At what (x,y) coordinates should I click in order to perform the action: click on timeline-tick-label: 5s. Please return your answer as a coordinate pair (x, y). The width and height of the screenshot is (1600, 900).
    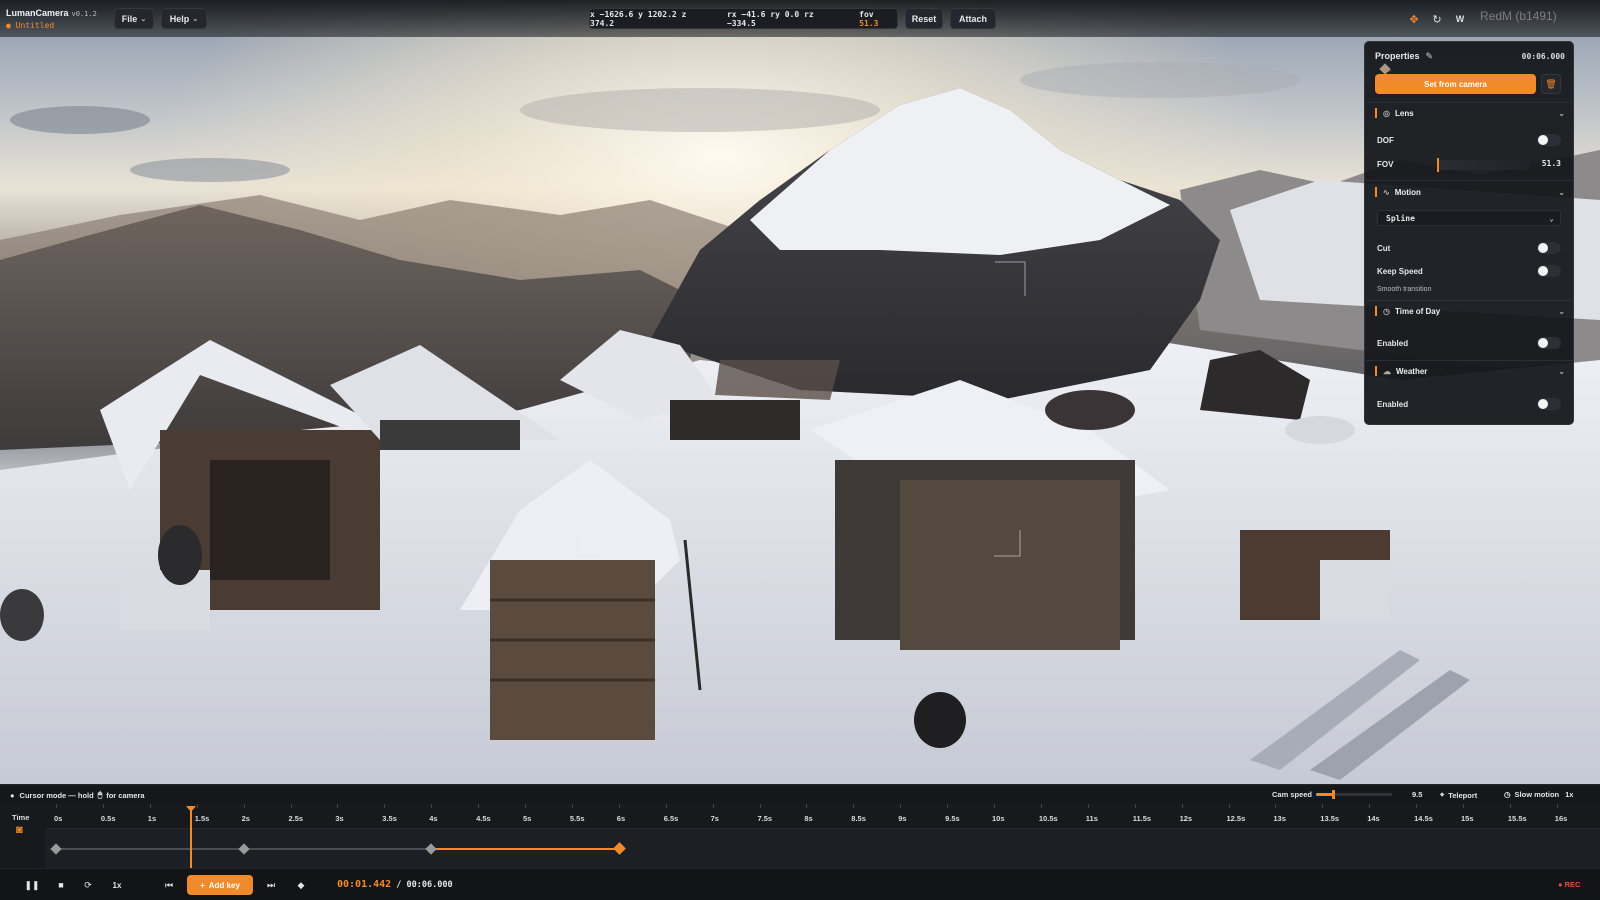
    Looking at the image, I should click on (527, 818).